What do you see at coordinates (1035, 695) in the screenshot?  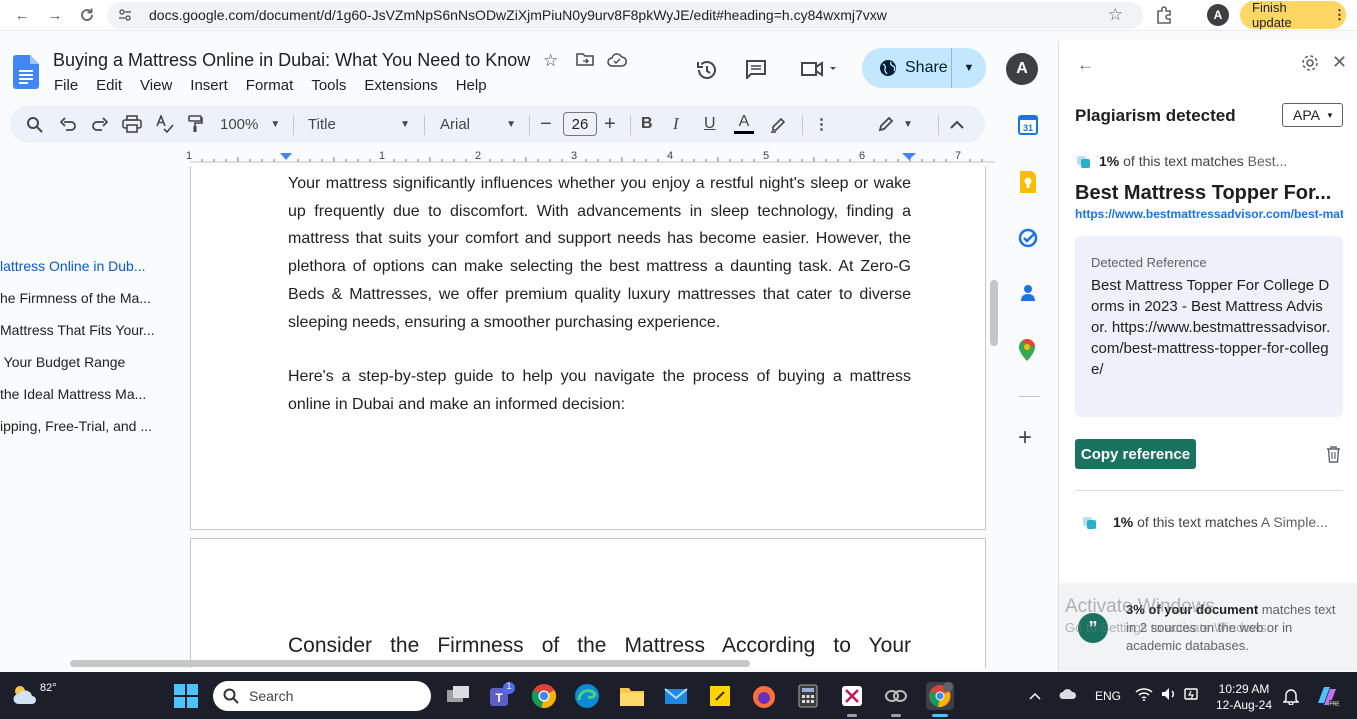 I see `chevron-up-icon` at bounding box center [1035, 695].